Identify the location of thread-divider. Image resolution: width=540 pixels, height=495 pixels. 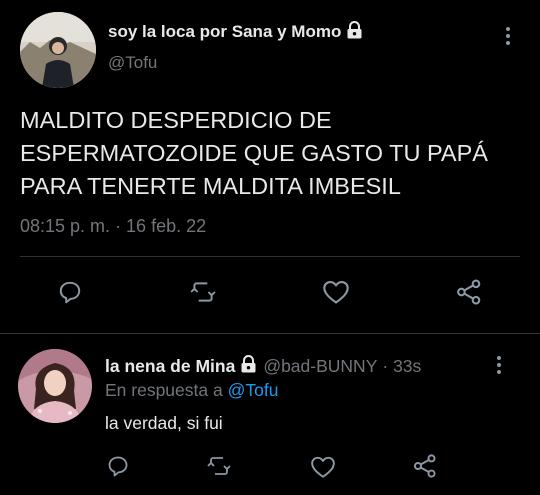
(270, 333).